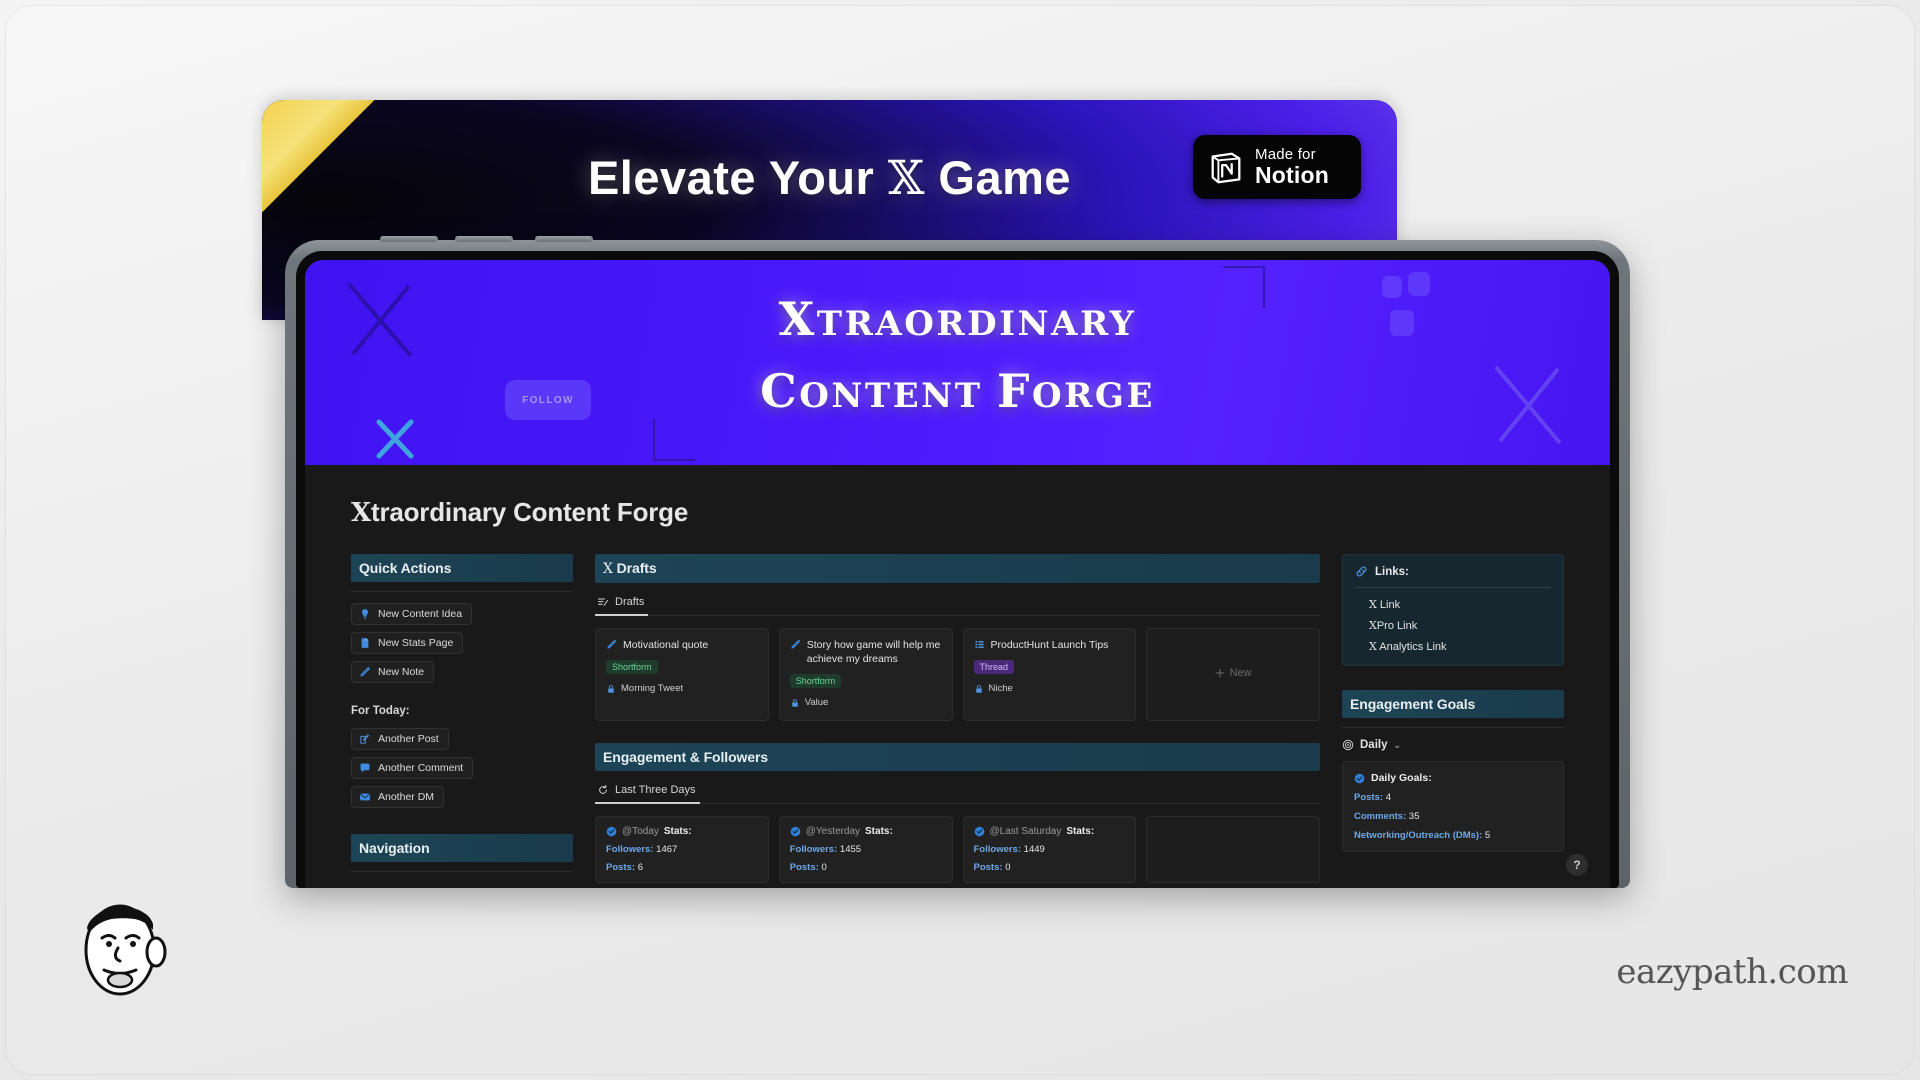 This screenshot has width=1920, height=1080. I want to click on engagement-tabstrip: Last Three Days, so click(957, 792).